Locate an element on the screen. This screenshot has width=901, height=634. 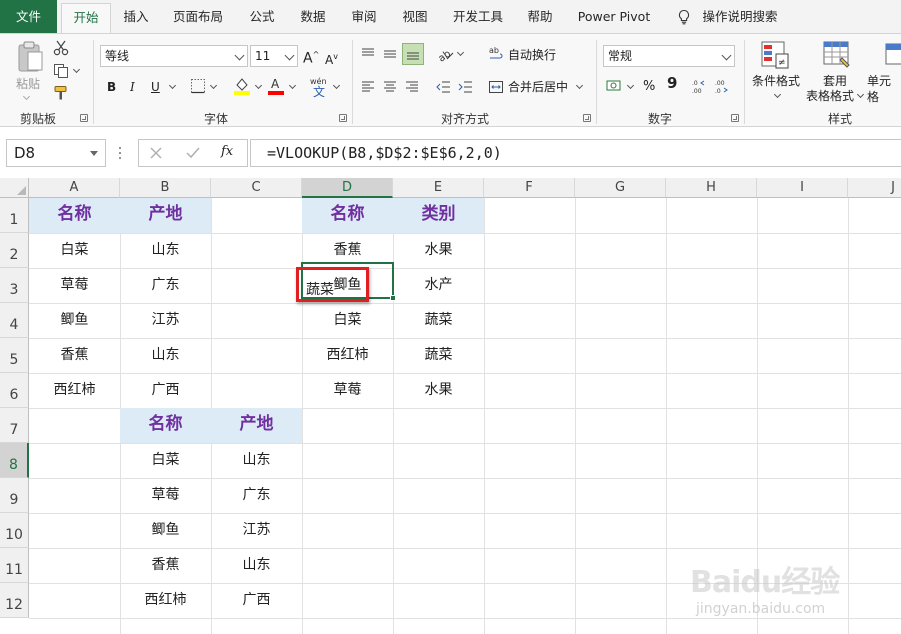
table2-cell: 白菜 is located at coordinates (347, 320).